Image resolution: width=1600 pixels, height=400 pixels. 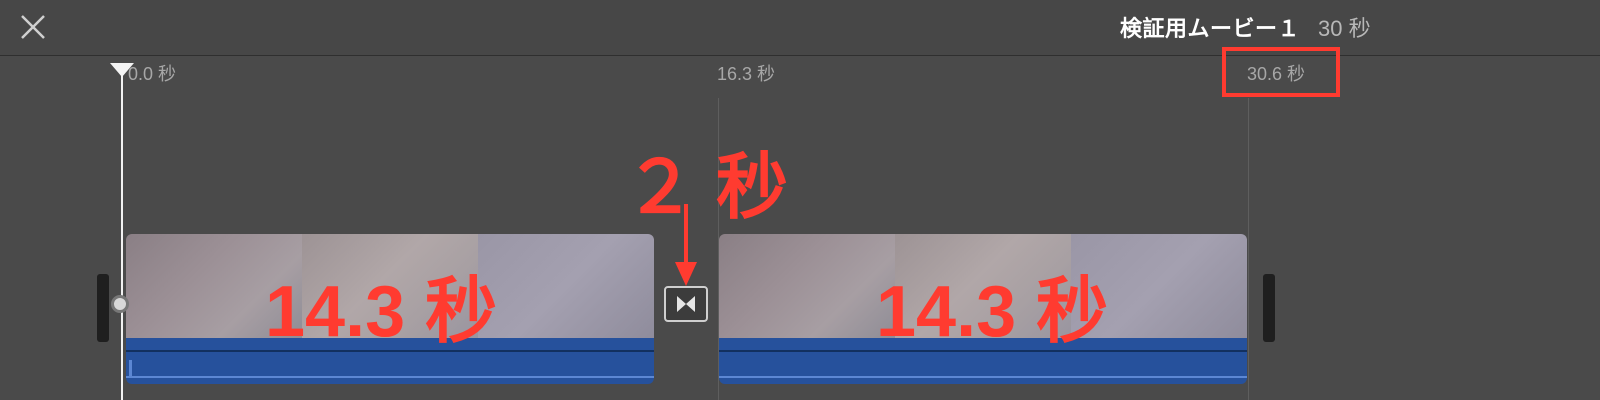 I want to click on ruler-label-start: 0.0 秒, so click(x=152, y=74).